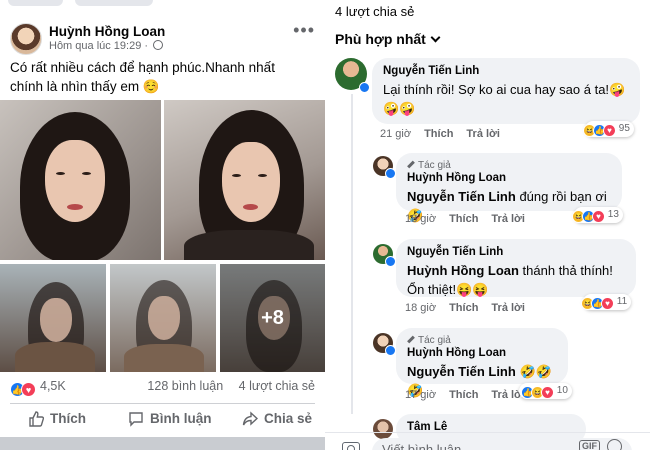  I want to click on comment-input: Viết bình luận... GIF, so click(502, 444).